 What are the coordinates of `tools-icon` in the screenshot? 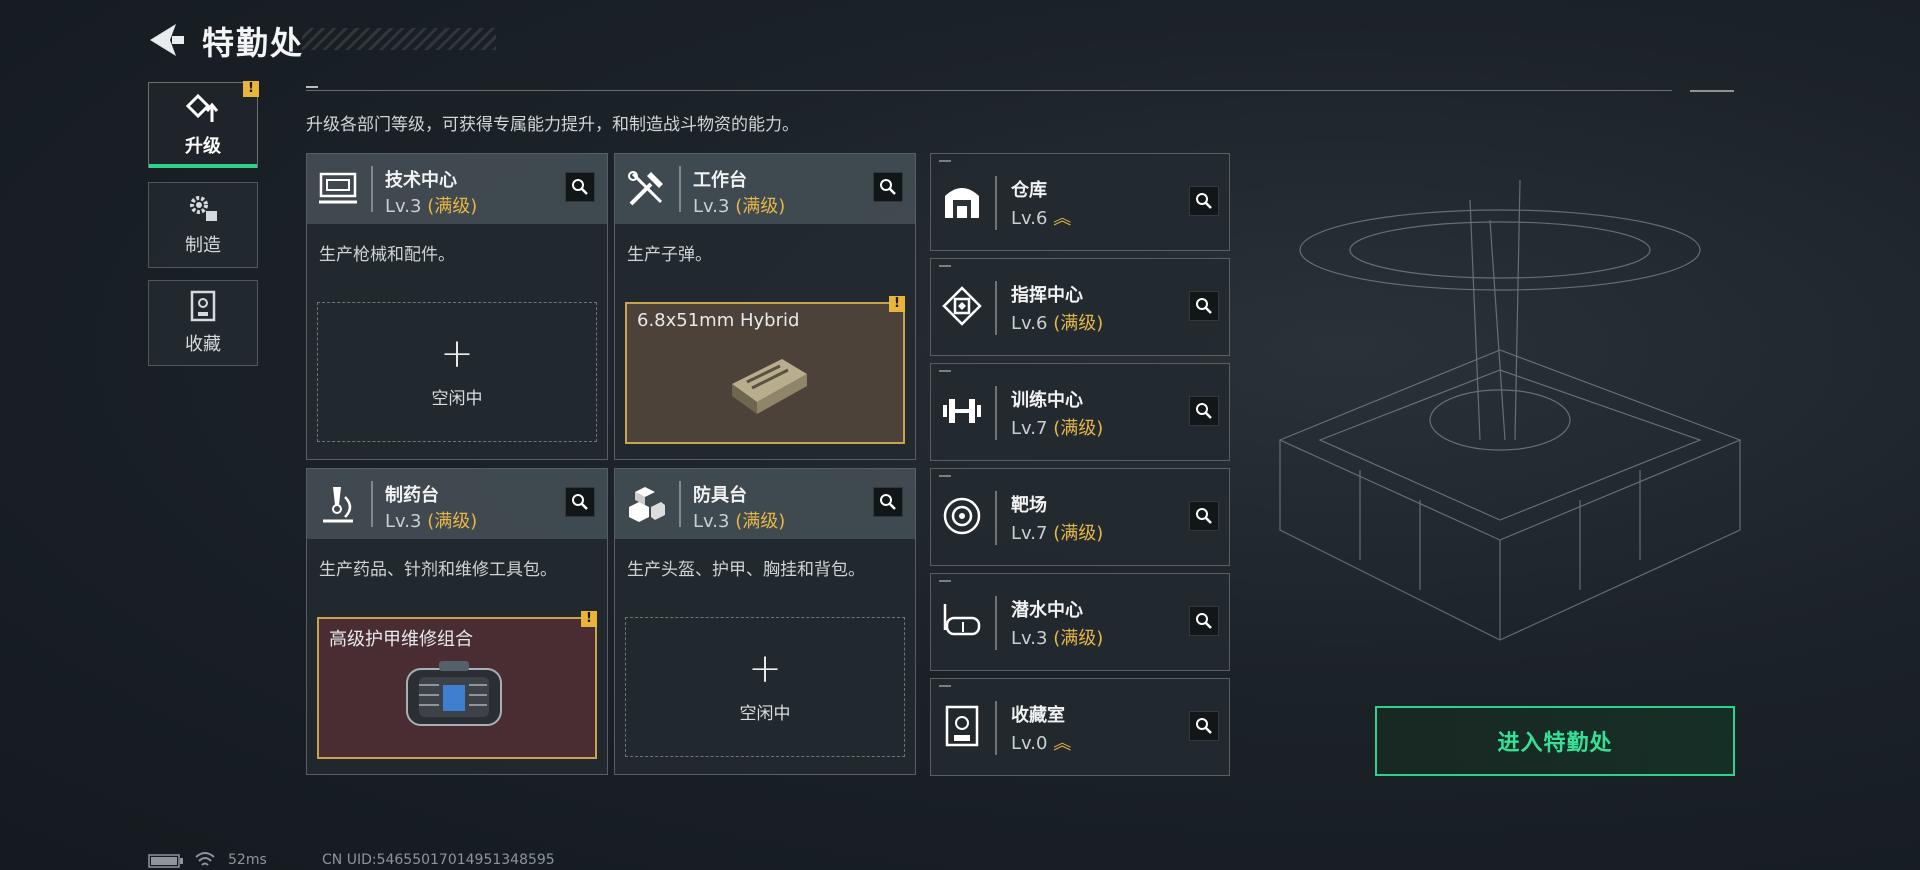 It's located at (645, 188).